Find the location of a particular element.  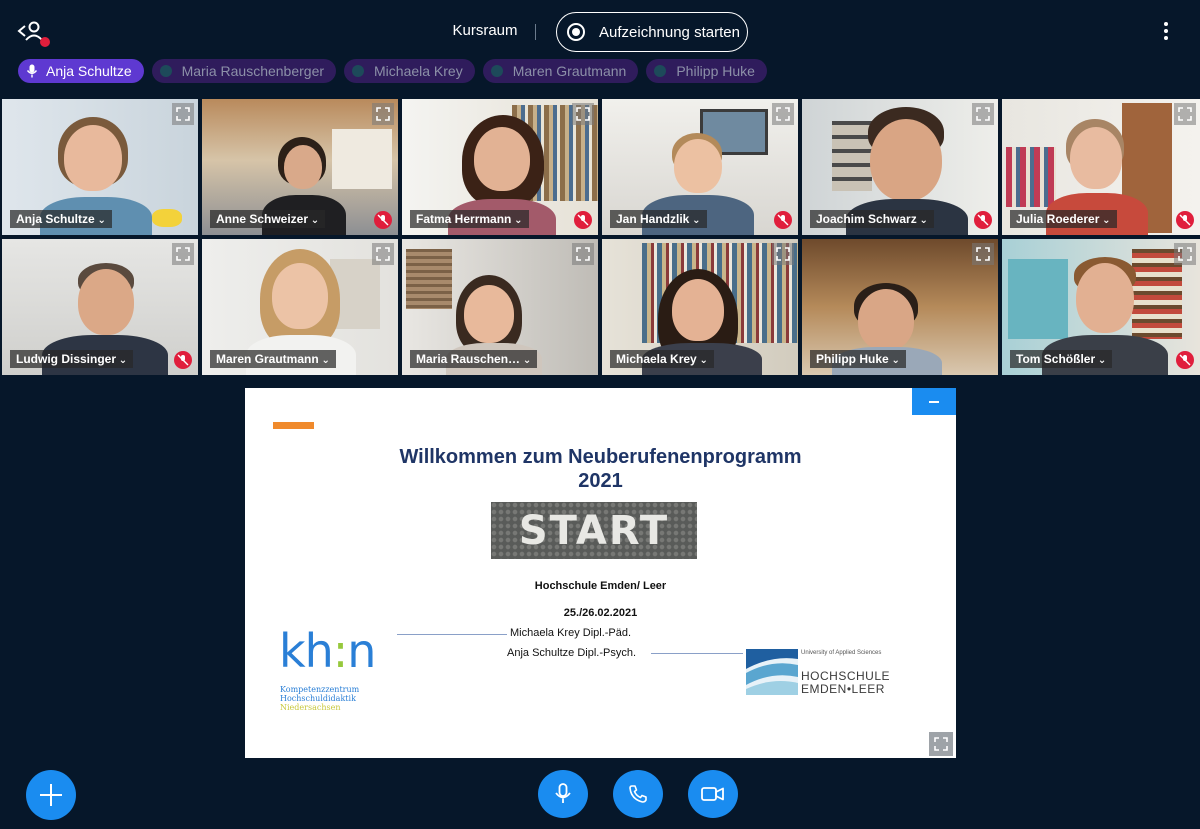

video-tile: Joachim Schwarz is located at coordinates (900, 167).